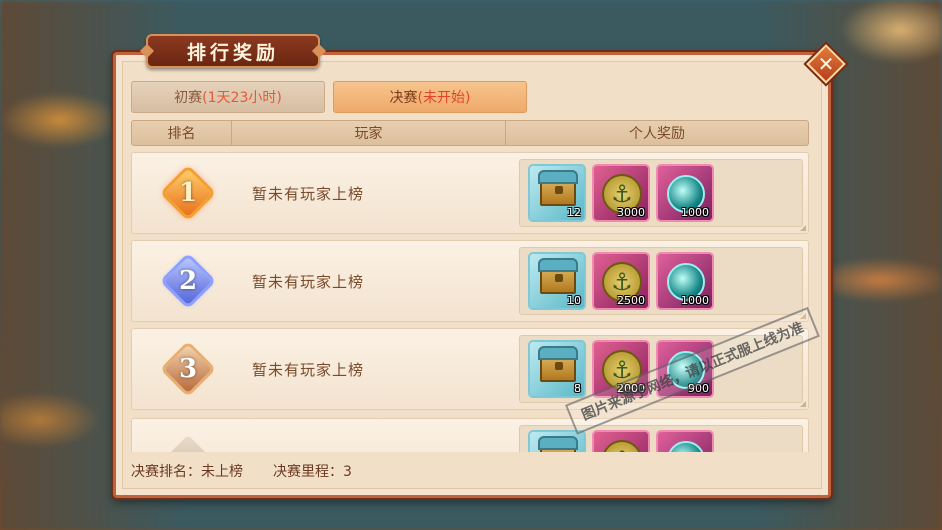  I want to click on header-rank: 排名, so click(182, 133).